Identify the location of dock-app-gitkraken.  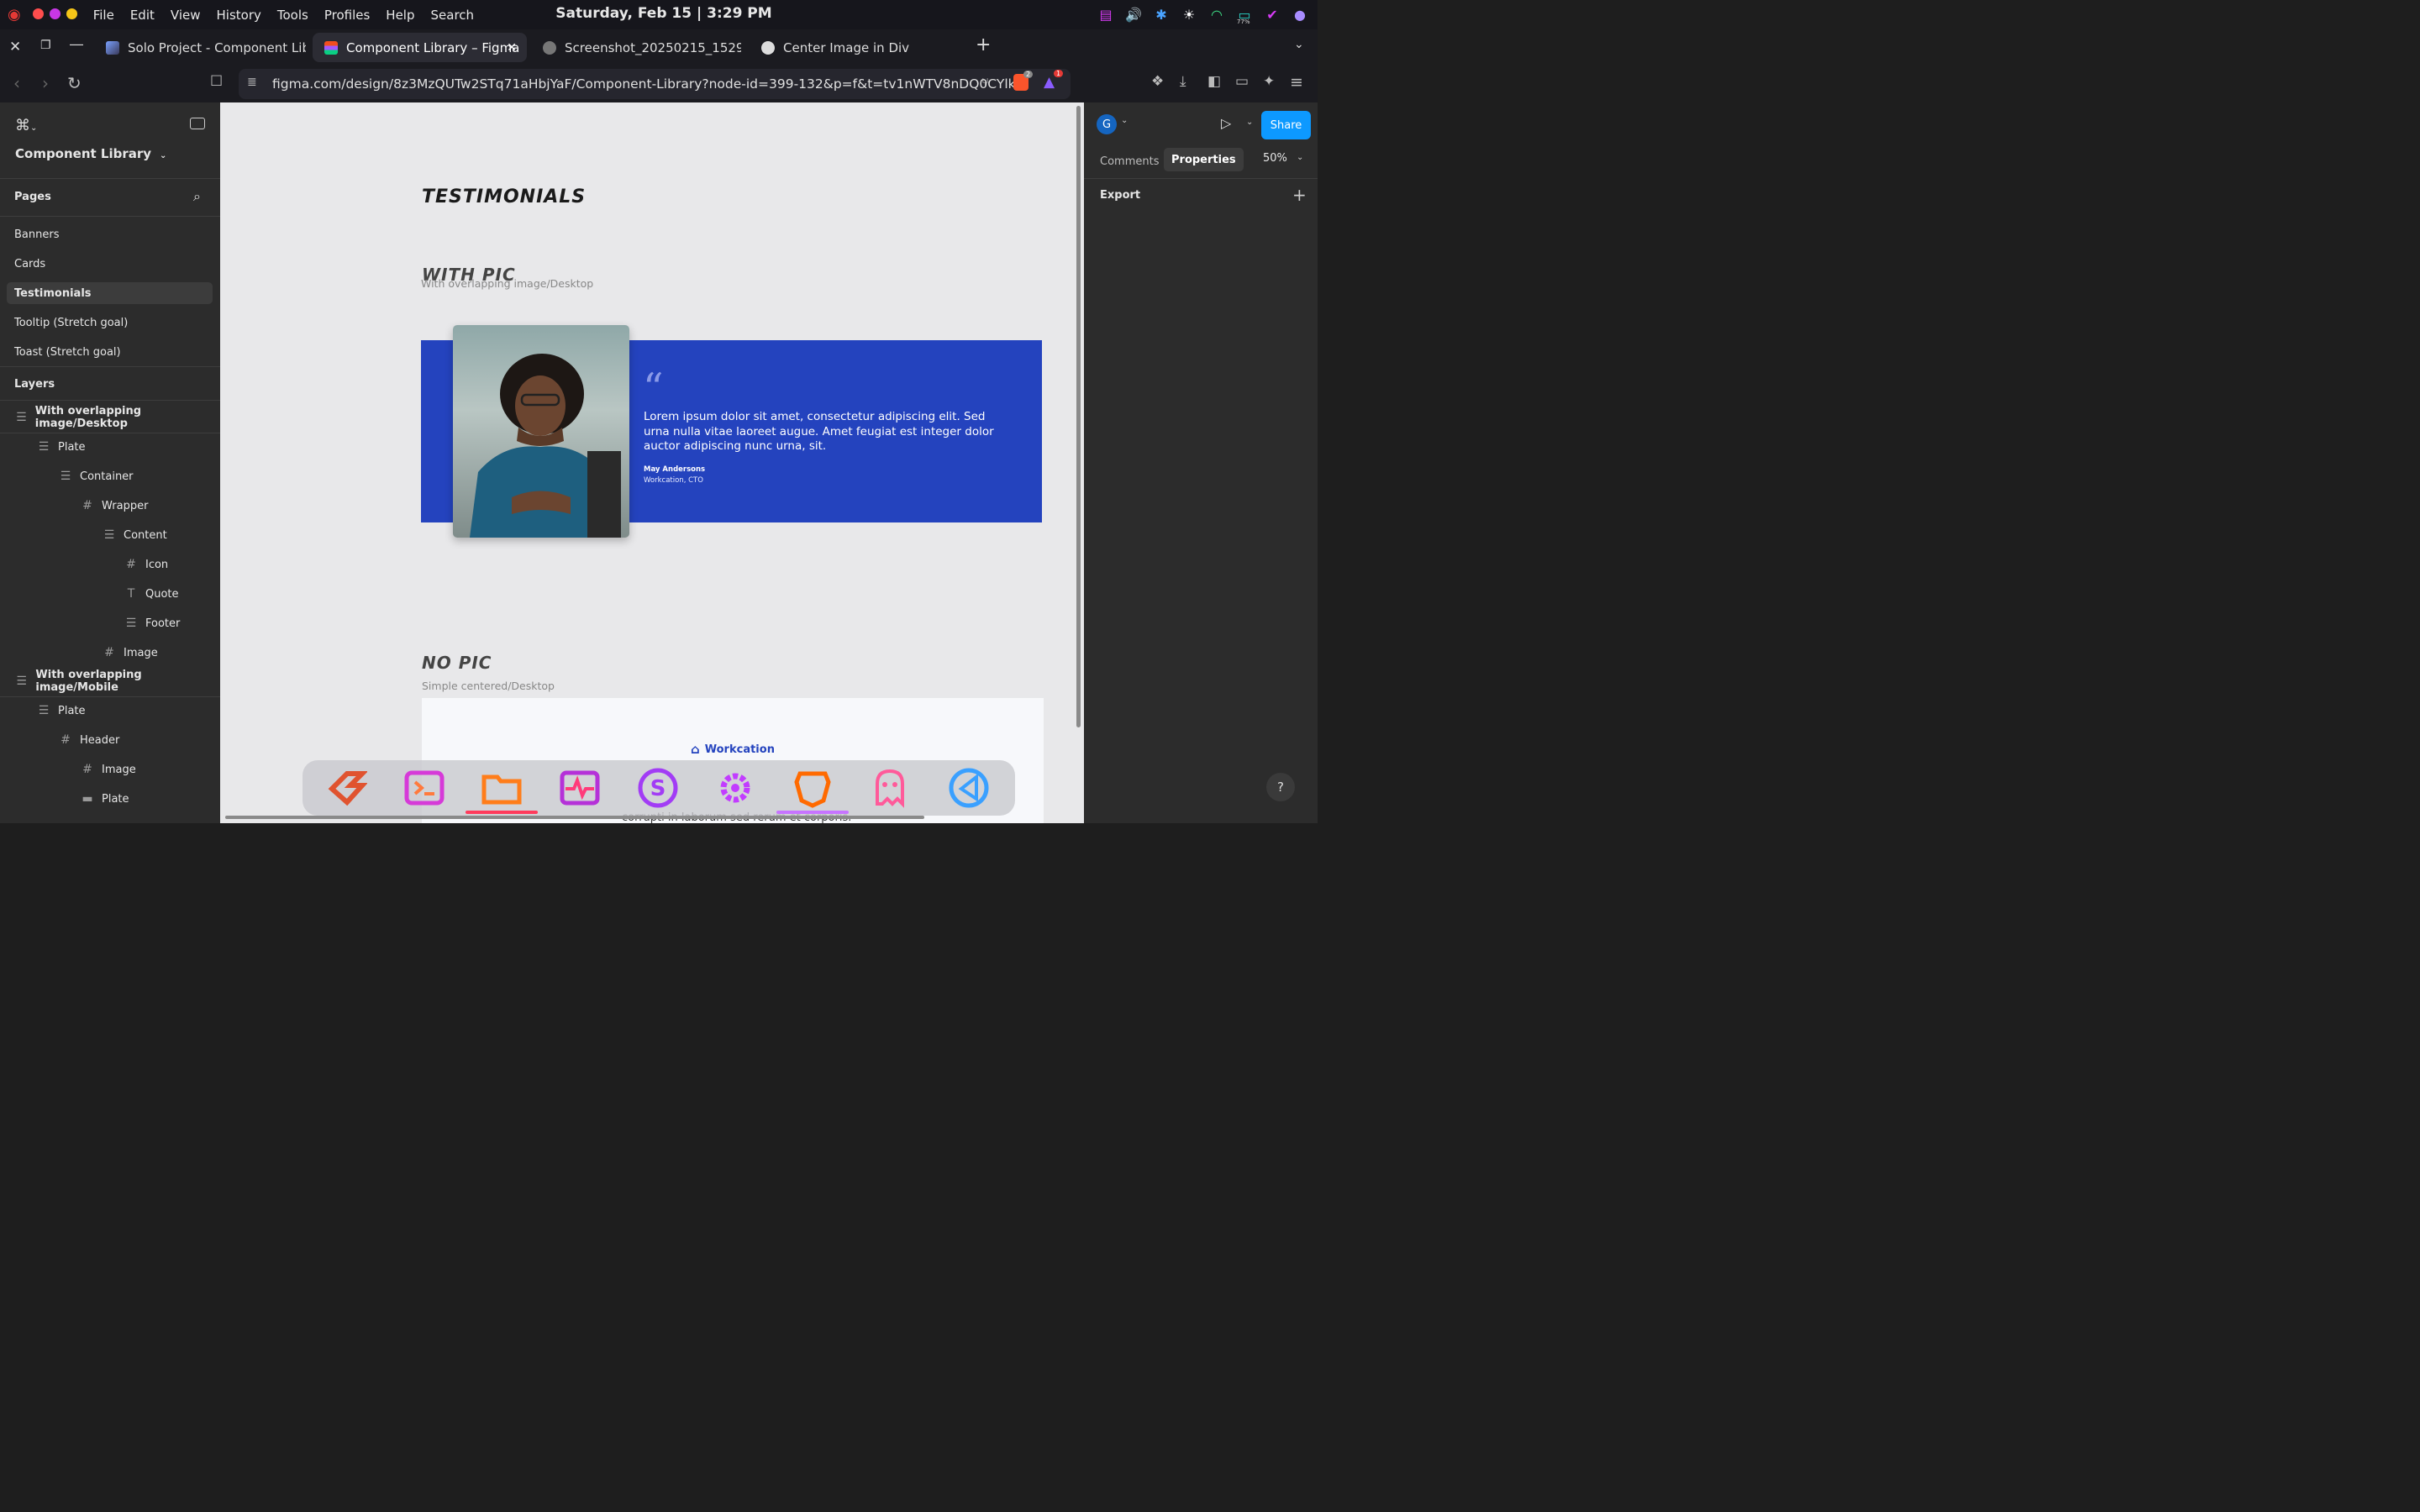
(346, 788).